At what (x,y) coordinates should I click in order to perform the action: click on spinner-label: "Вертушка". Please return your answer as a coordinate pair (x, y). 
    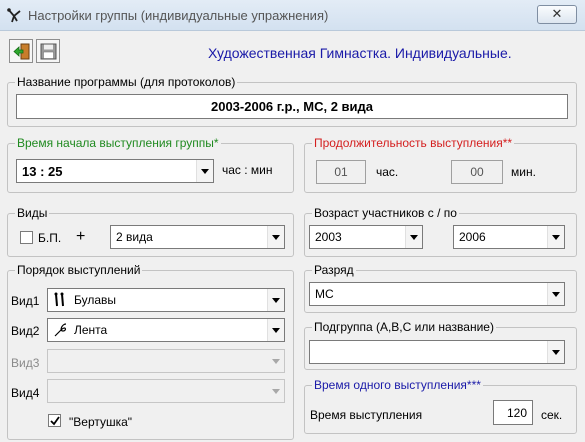
    Looking at the image, I should click on (101, 422).